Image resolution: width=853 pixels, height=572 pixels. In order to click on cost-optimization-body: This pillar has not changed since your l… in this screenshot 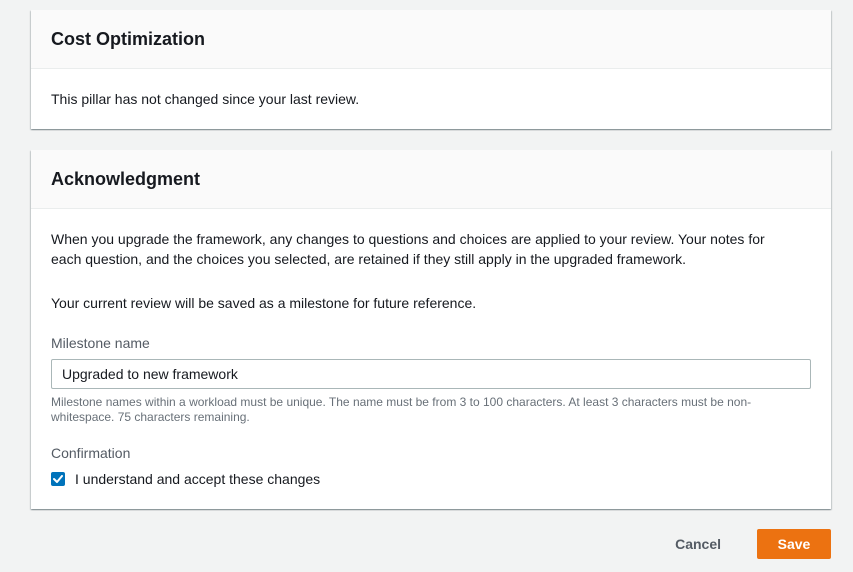, I will do `click(431, 89)`.